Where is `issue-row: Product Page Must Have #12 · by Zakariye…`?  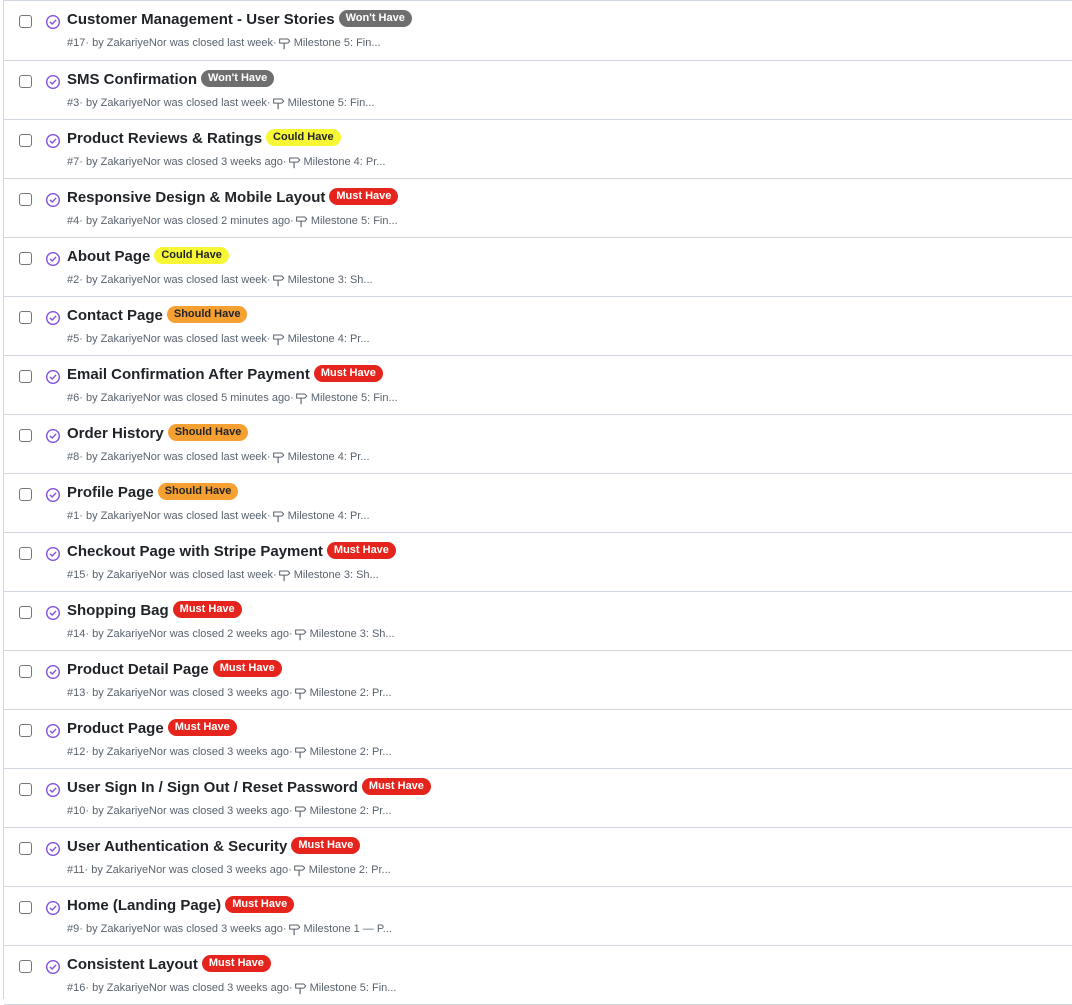 issue-row: Product Page Must Have #12 · by Zakariye… is located at coordinates (538, 739).